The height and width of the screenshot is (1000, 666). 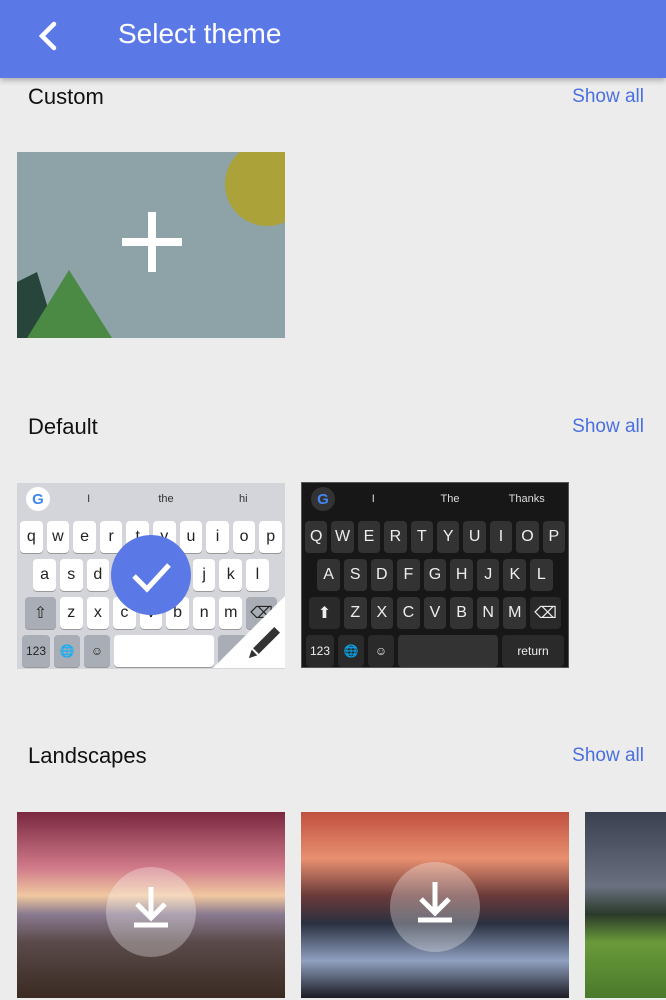 What do you see at coordinates (527, 537) in the screenshot?
I see `key: O` at bounding box center [527, 537].